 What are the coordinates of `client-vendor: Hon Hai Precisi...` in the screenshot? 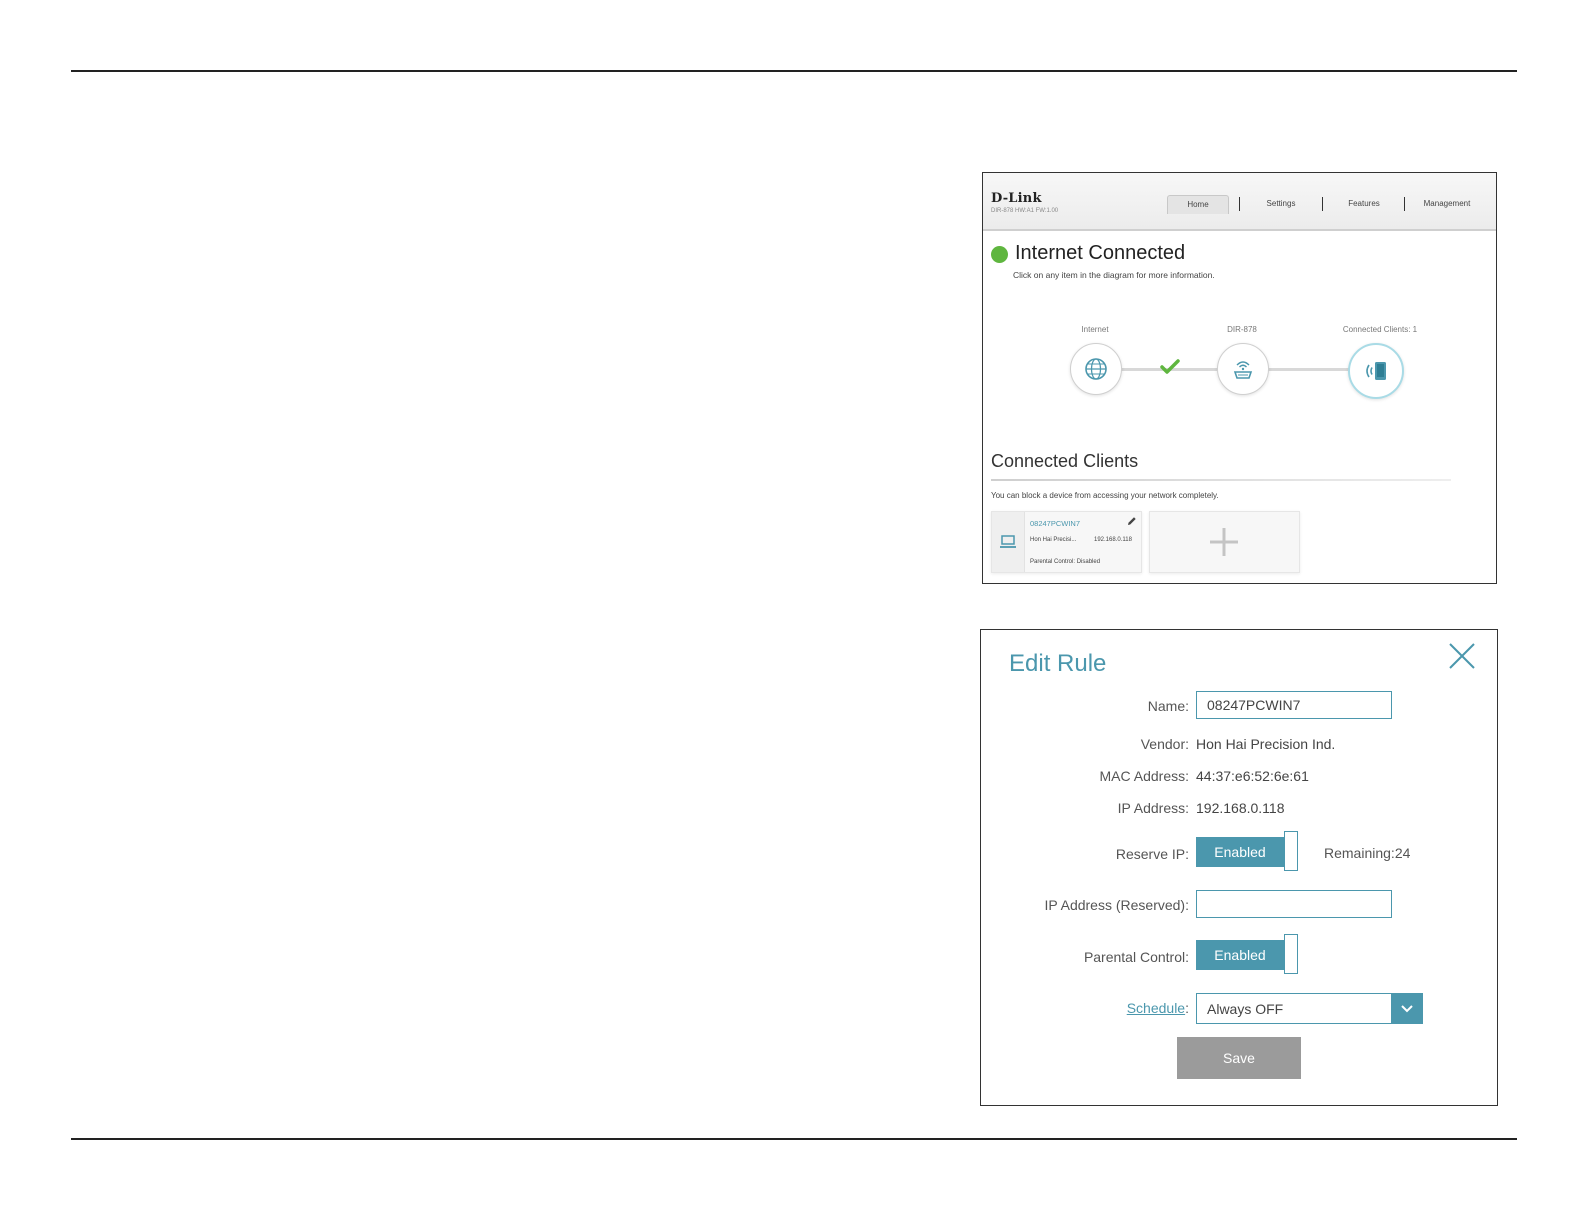 It's located at (1053, 540).